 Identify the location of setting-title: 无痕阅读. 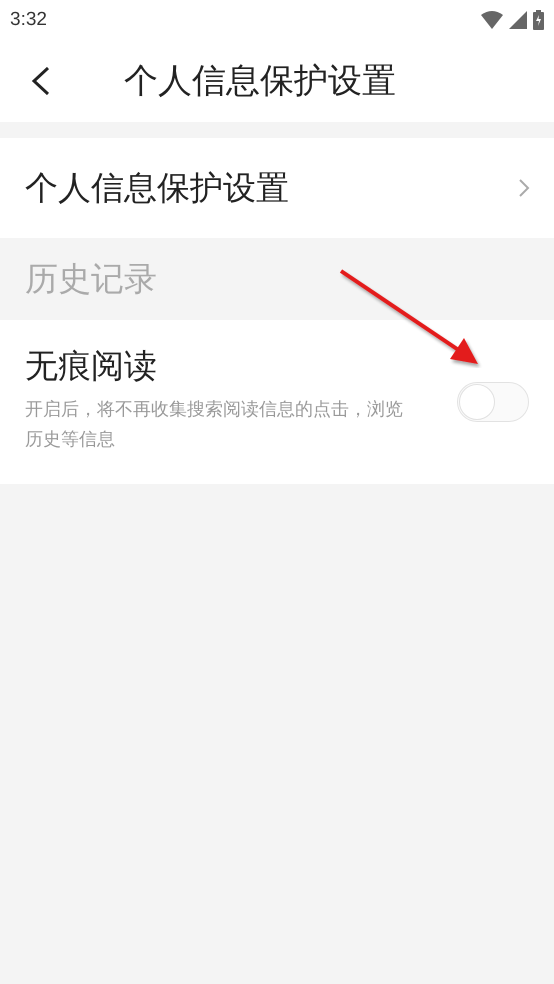
(91, 365).